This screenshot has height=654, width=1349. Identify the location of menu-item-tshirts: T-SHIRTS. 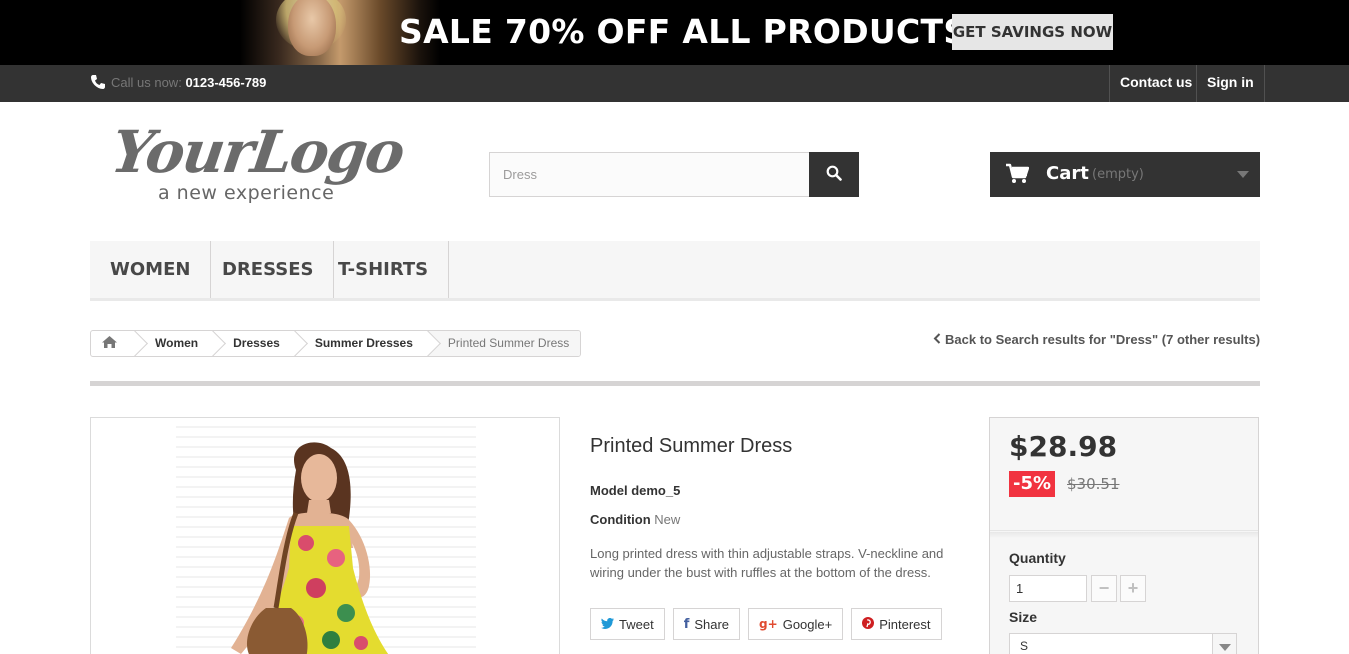
(384, 269).